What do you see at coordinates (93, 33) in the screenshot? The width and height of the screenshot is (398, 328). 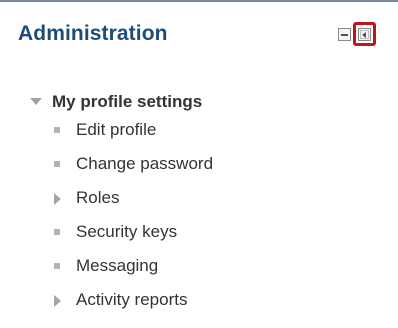 I see `block-title: Administration` at bounding box center [93, 33].